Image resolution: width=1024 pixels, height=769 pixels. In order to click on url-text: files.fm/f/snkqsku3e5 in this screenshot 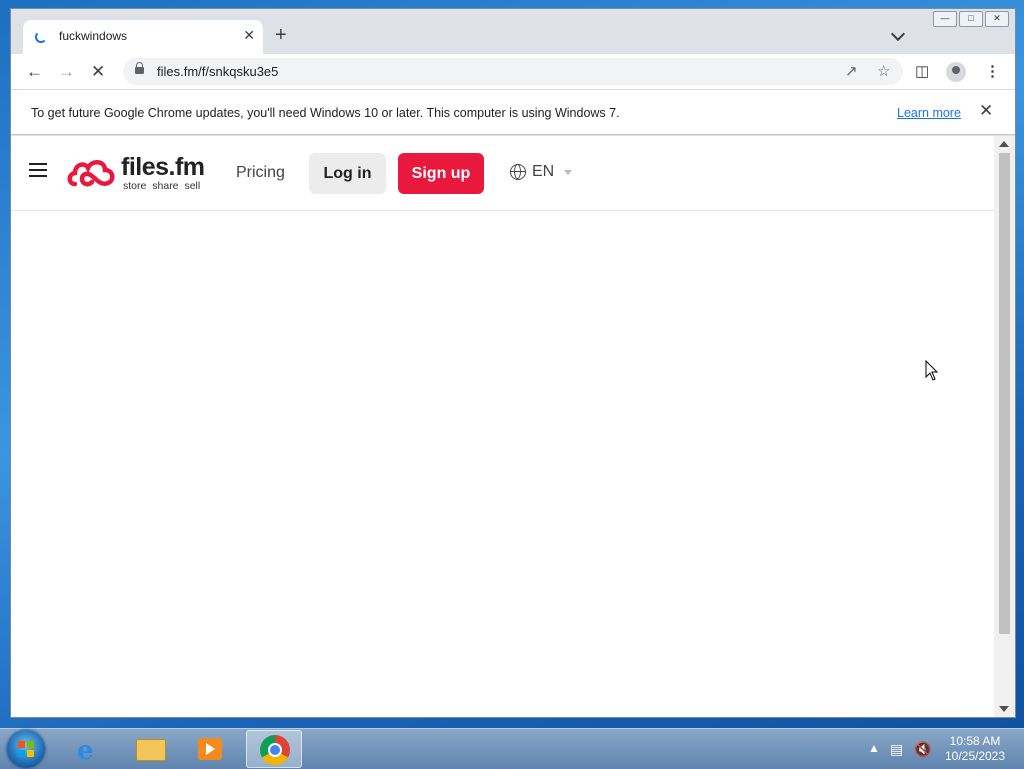, I will do `click(217, 71)`.